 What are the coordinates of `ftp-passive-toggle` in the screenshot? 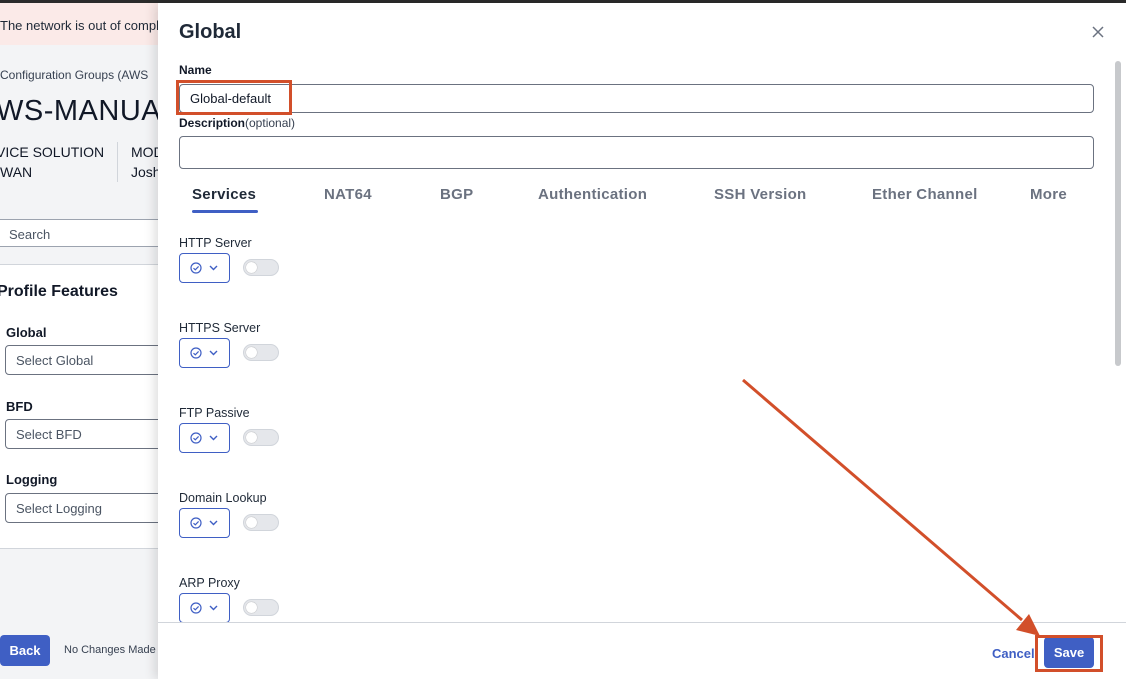 It's located at (261, 437).